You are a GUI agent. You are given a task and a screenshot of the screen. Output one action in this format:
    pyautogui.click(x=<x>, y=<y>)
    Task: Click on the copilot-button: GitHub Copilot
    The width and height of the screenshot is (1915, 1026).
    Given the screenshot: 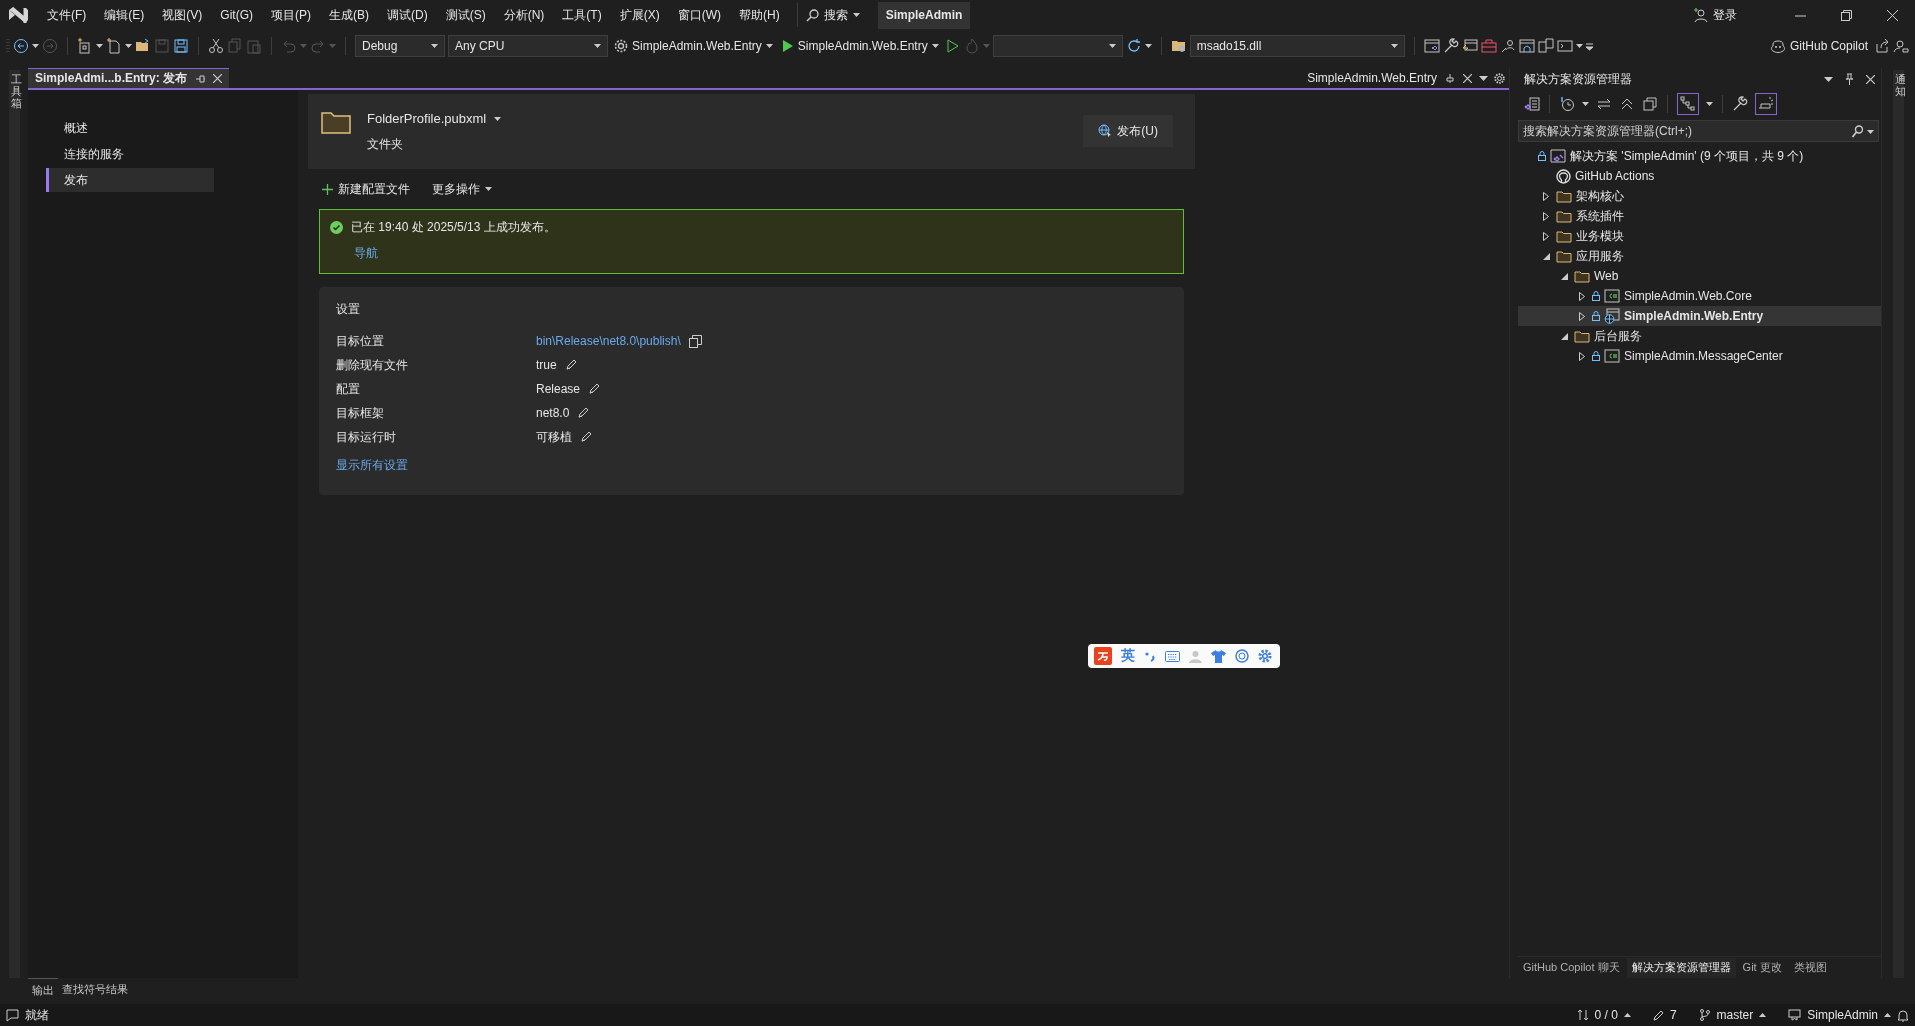 What is the action you would take?
    pyautogui.click(x=1818, y=46)
    